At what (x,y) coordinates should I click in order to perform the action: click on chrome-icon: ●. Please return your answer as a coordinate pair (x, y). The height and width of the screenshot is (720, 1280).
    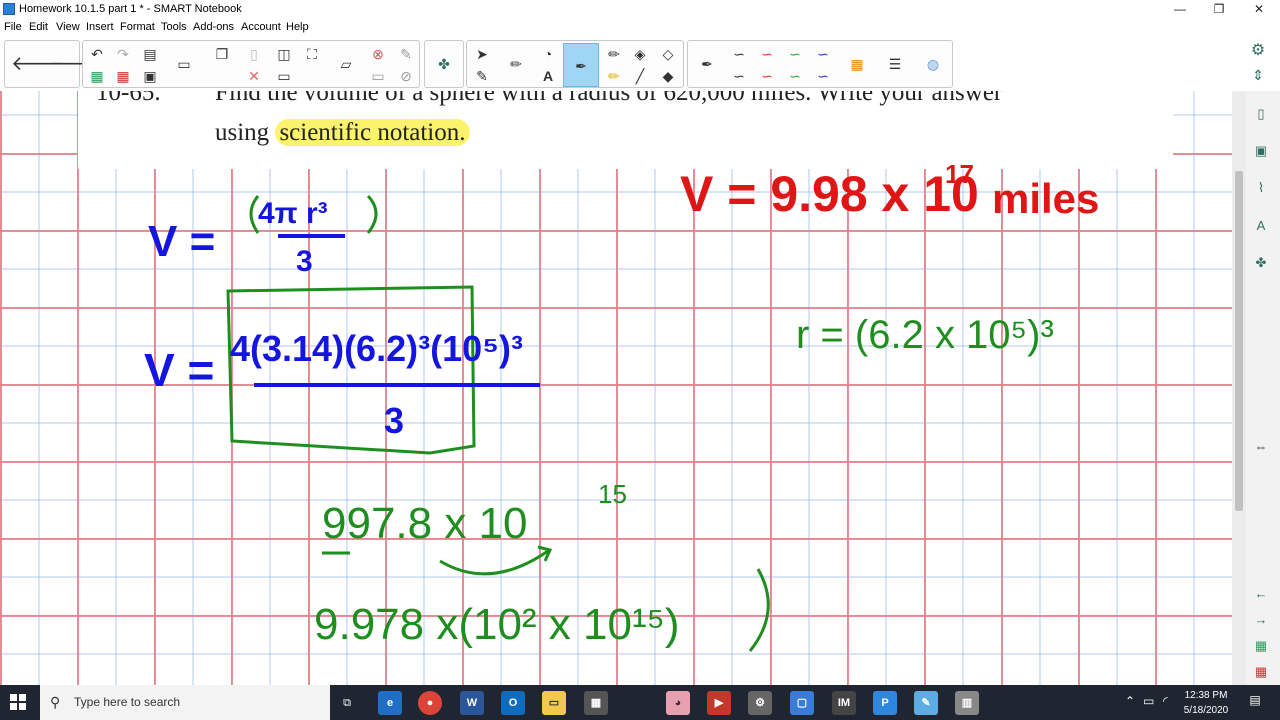
    Looking at the image, I should click on (430, 703).